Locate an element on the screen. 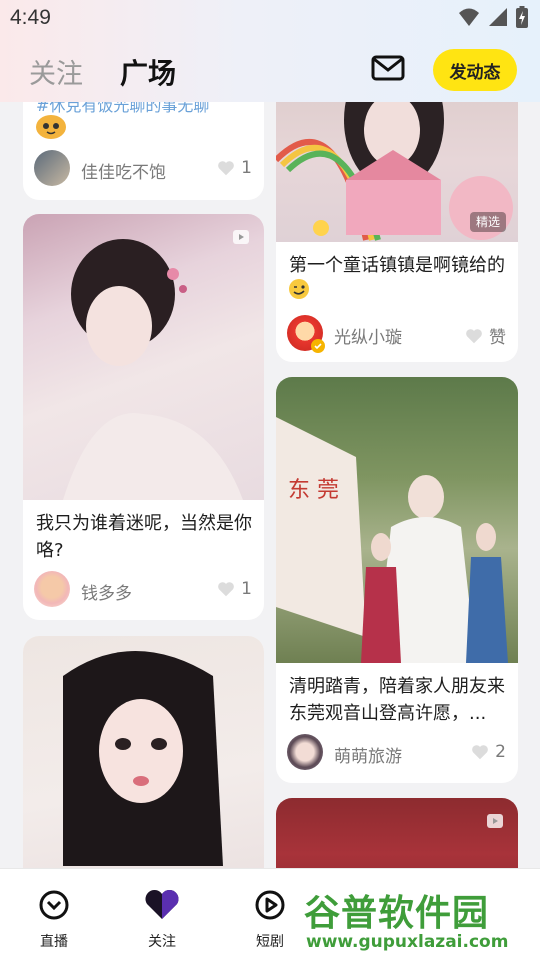  tab-follow: 关注 is located at coordinates (56, 71).